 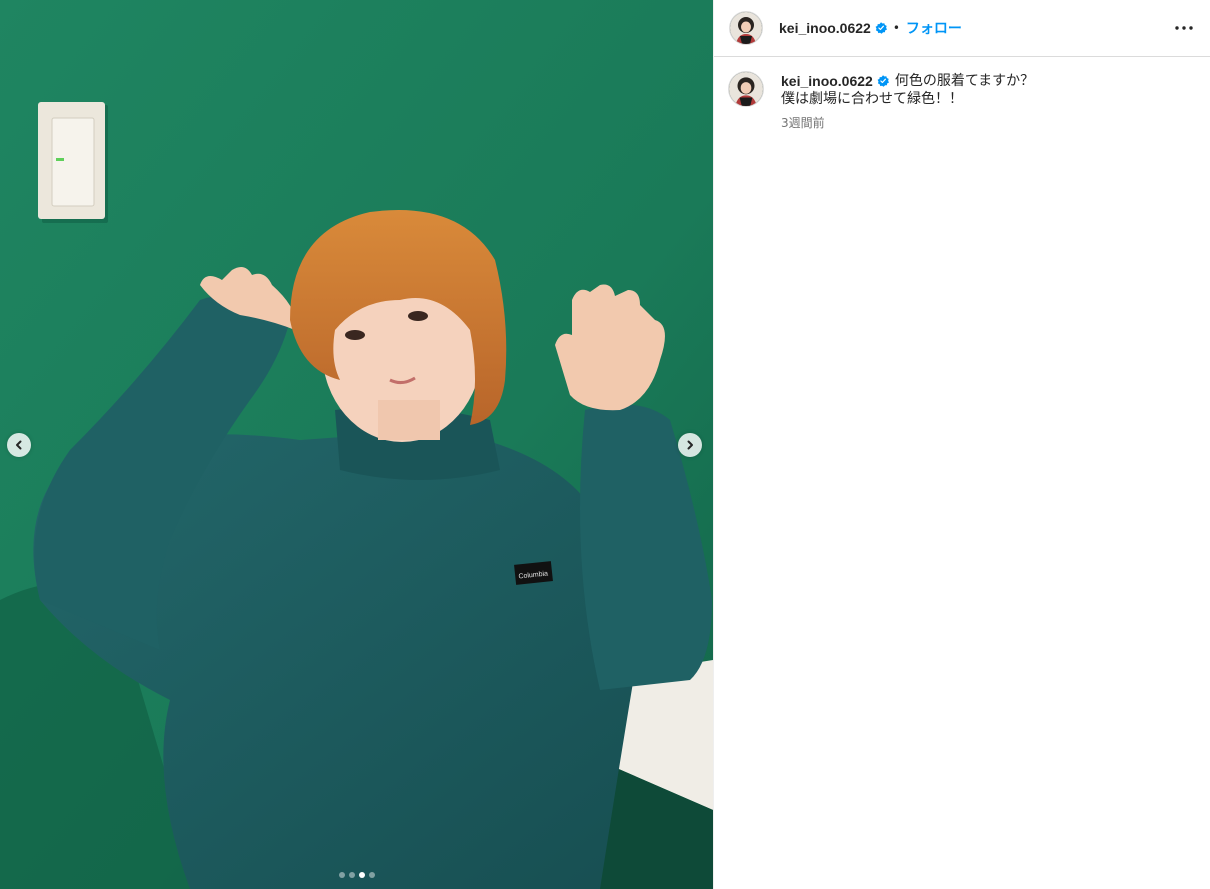 I want to click on brand-label: Columbia, so click(x=533, y=573).